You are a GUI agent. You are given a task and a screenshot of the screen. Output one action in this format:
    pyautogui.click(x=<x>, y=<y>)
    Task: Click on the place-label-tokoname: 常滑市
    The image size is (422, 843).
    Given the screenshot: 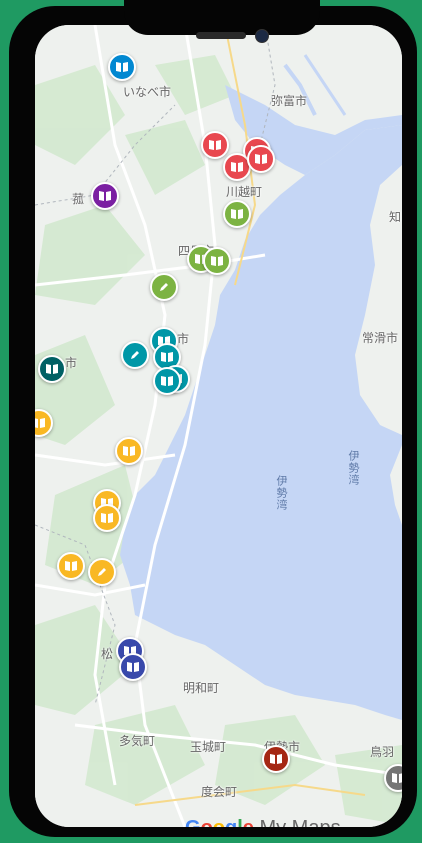 What is the action you would take?
    pyautogui.click(x=380, y=338)
    